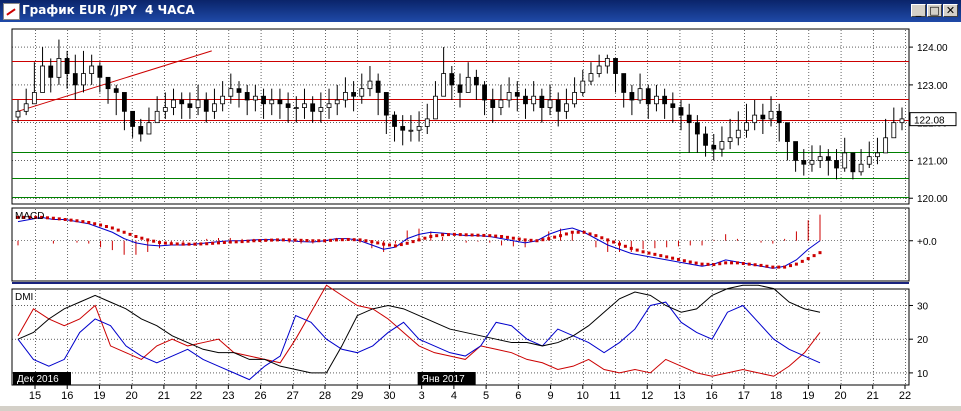 The image size is (961, 411). I want to click on close-button: ✕, so click(950, 10).